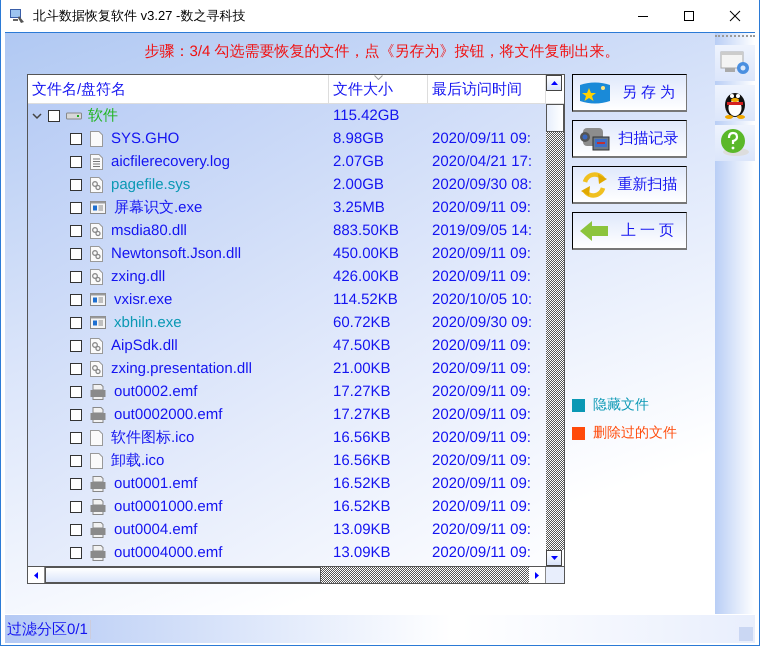 This screenshot has height=646, width=760. Describe the element at coordinates (362, 369) in the screenshot. I see `table-cell-text: 21.00KB` at that location.